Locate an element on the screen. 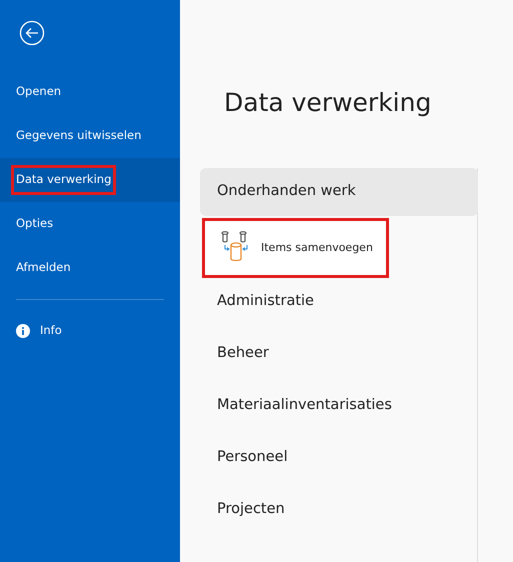 The height and width of the screenshot is (562, 513). sidebar-item: Opties is located at coordinates (90, 224).